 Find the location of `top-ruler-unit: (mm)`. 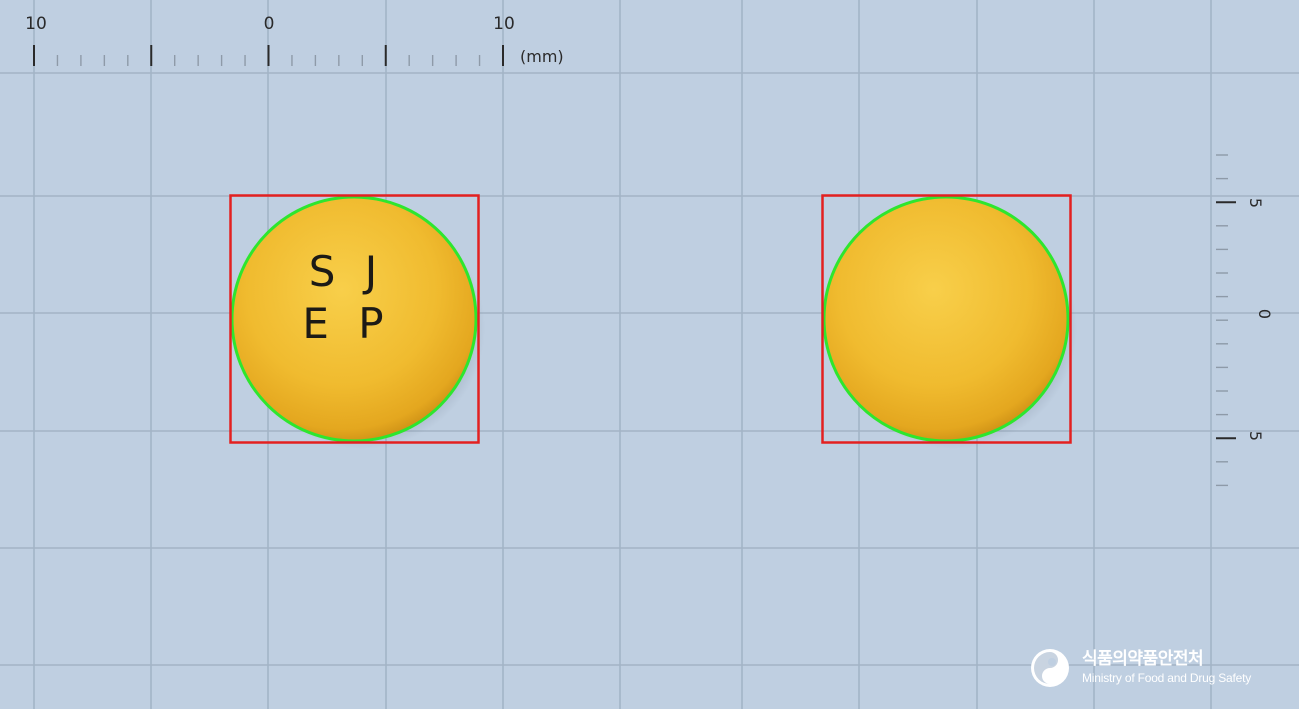

top-ruler-unit: (mm) is located at coordinates (542, 56).